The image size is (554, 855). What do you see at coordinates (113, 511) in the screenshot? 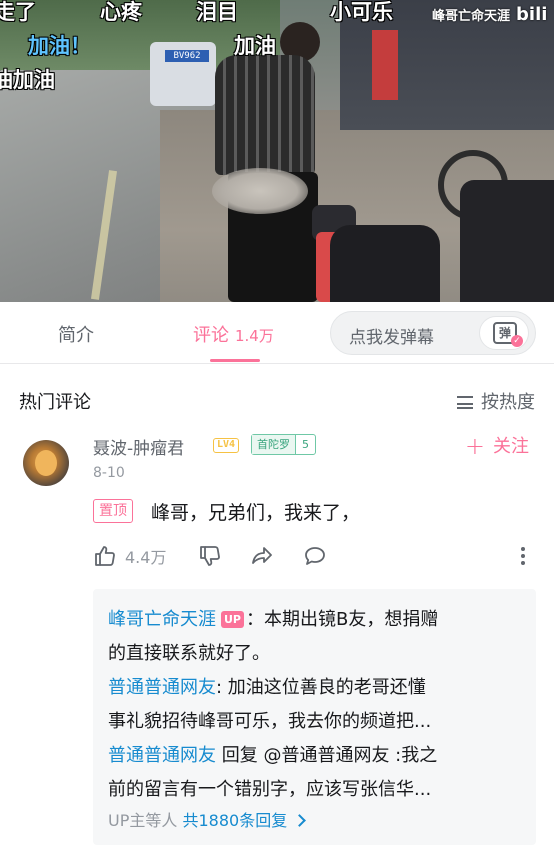
I see `pinned-badge: 置顶` at bounding box center [113, 511].